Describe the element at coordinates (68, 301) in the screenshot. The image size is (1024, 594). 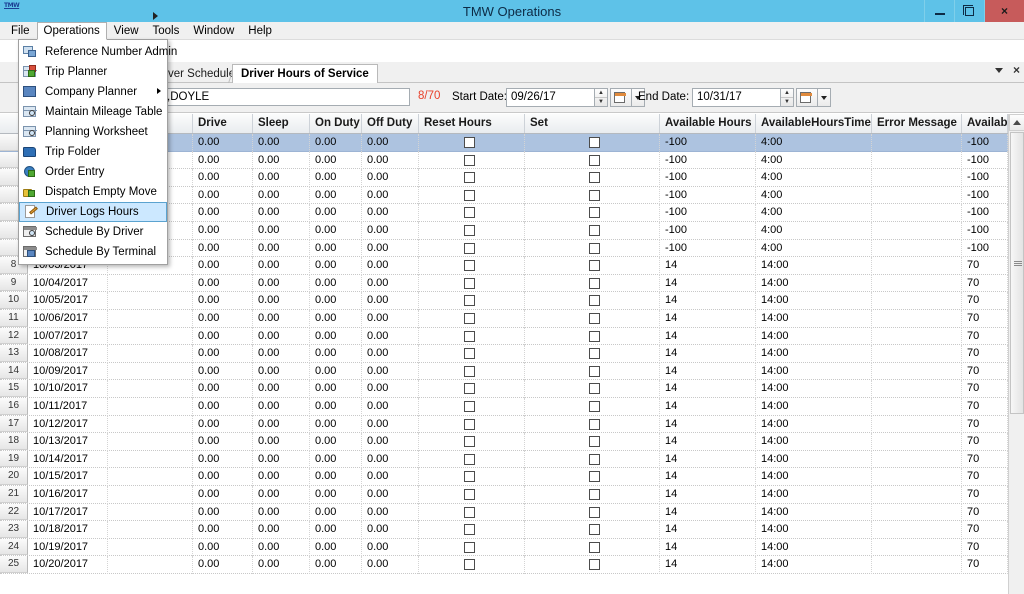
I see `cell-date: 10/05/2017` at that location.